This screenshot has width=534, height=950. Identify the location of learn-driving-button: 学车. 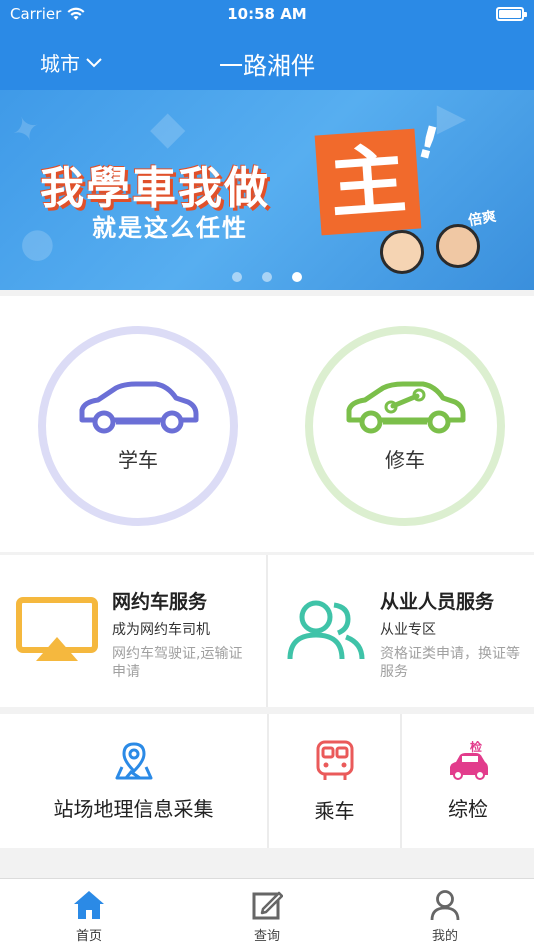
(138, 426).